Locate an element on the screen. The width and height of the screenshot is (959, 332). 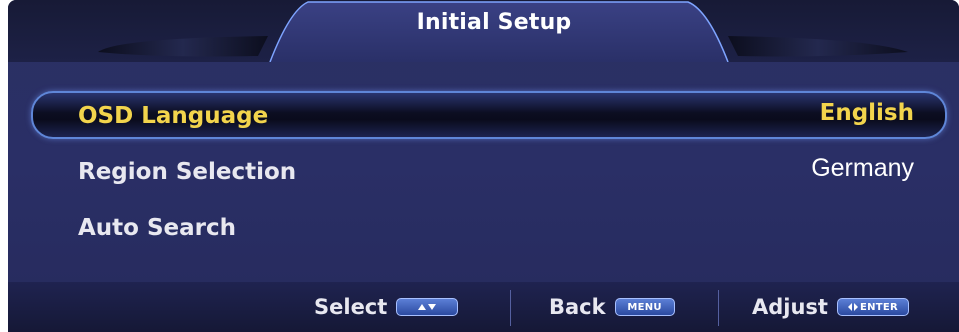
hint-select-label: Select is located at coordinates (351, 307).